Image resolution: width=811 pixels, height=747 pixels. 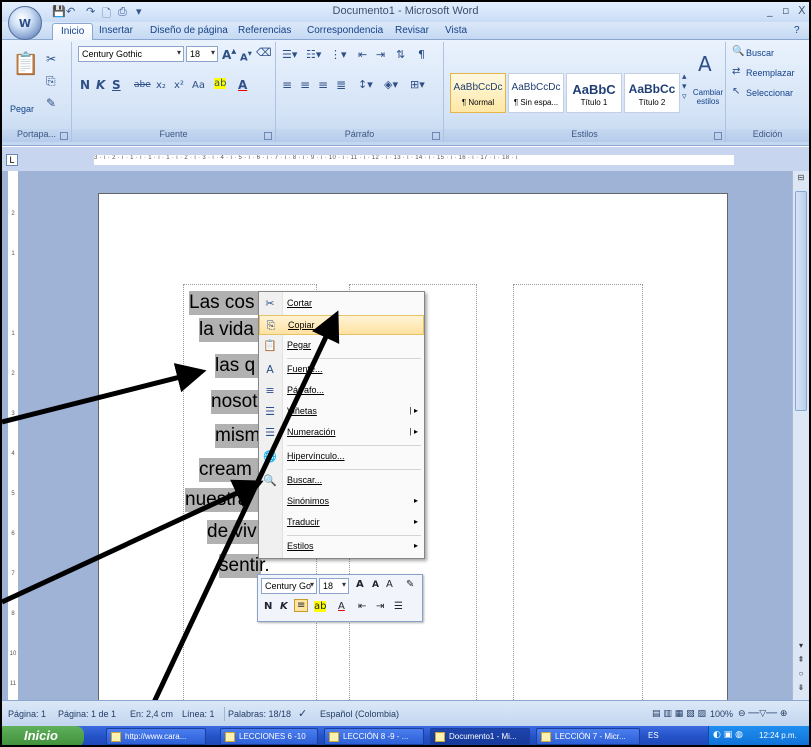 What do you see at coordinates (302, 713) in the screenshot?
I see `spelling-check-icon: ✓` at bounding box center [302, 713].